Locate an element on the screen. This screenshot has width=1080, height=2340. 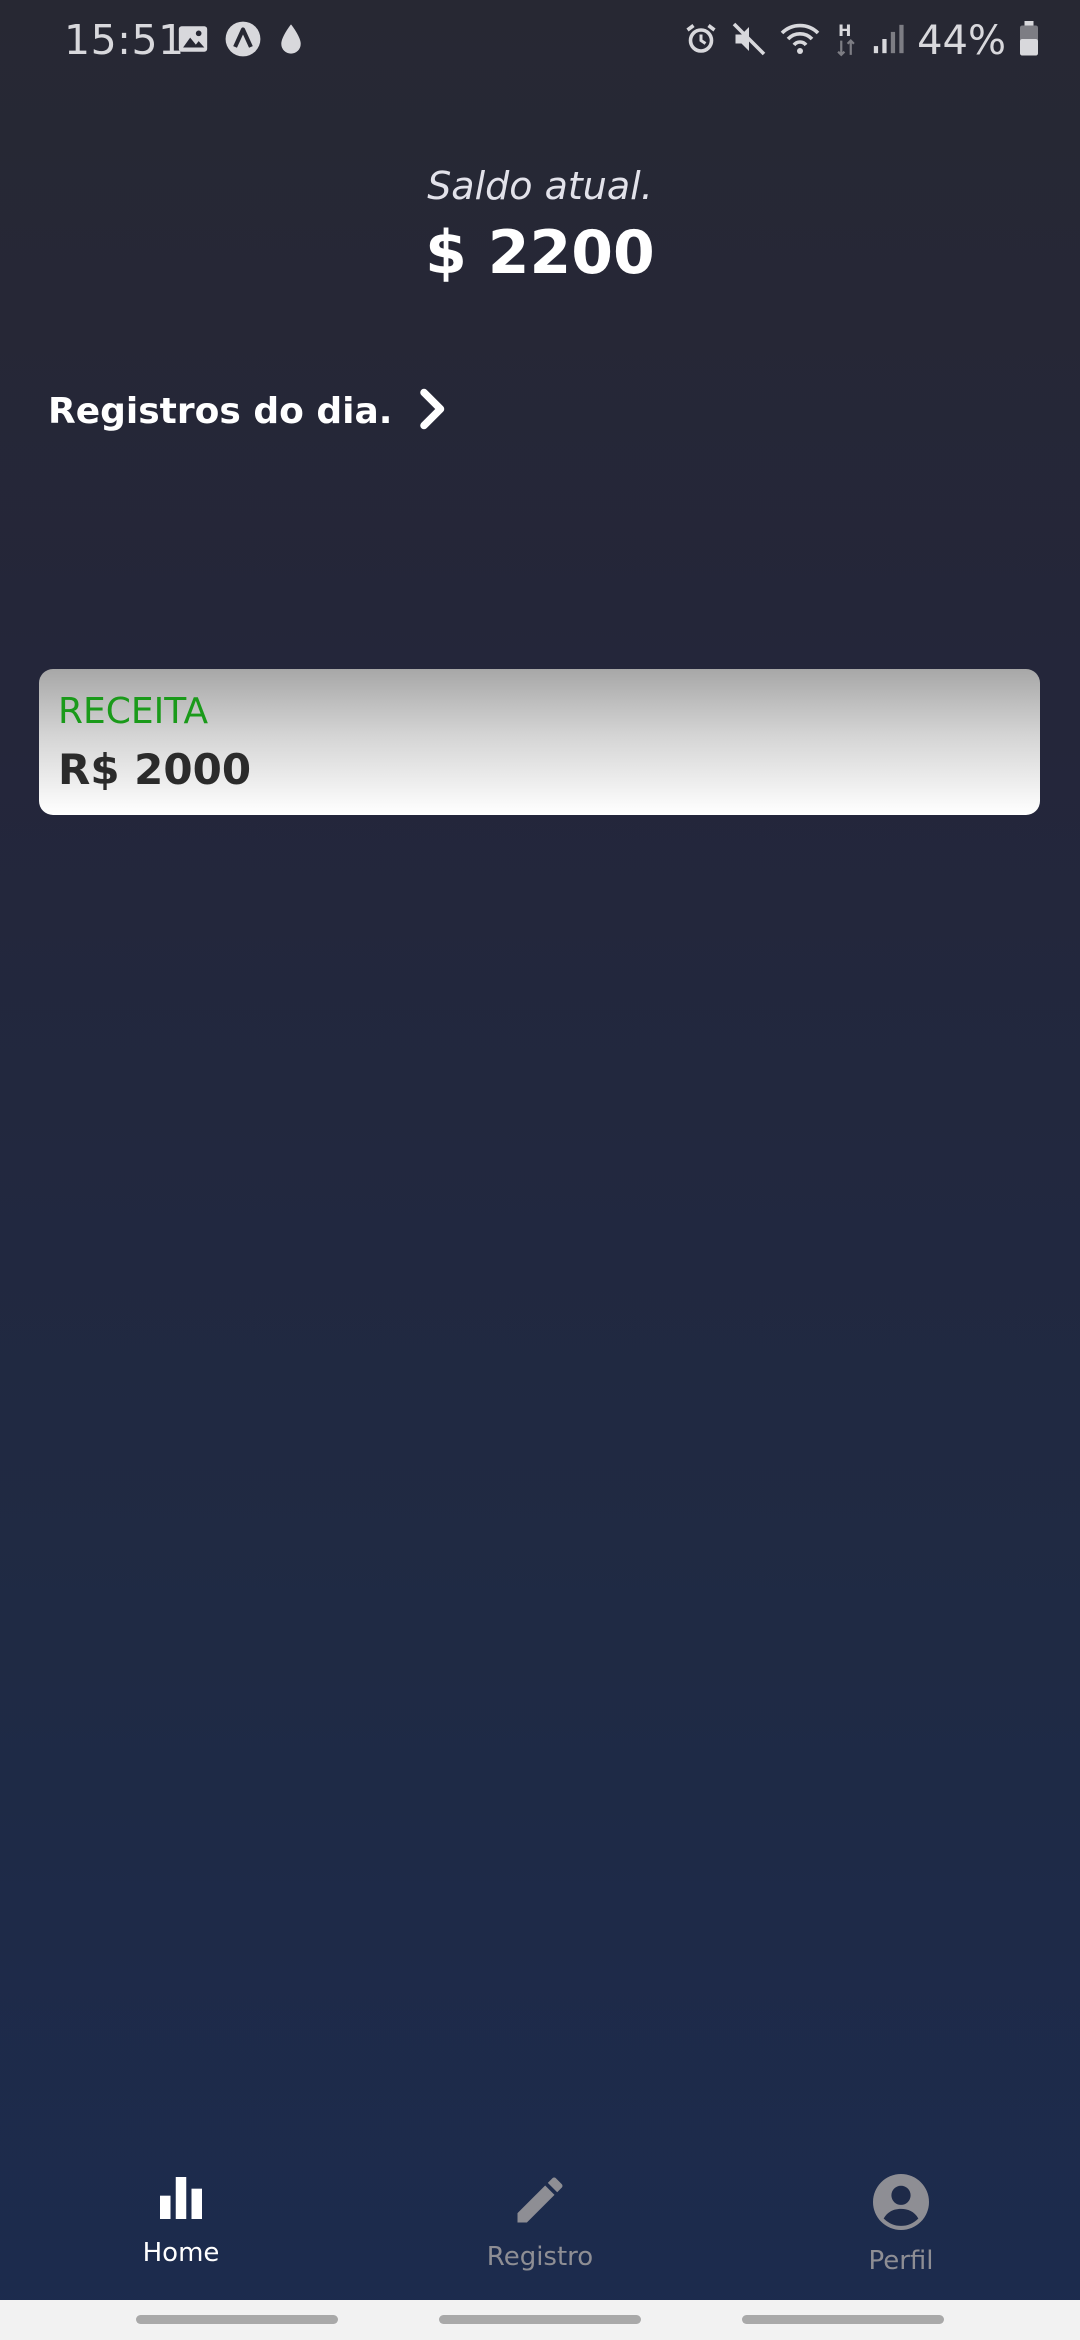
nav-label-home: Home is located at coordinates (181, 2253).